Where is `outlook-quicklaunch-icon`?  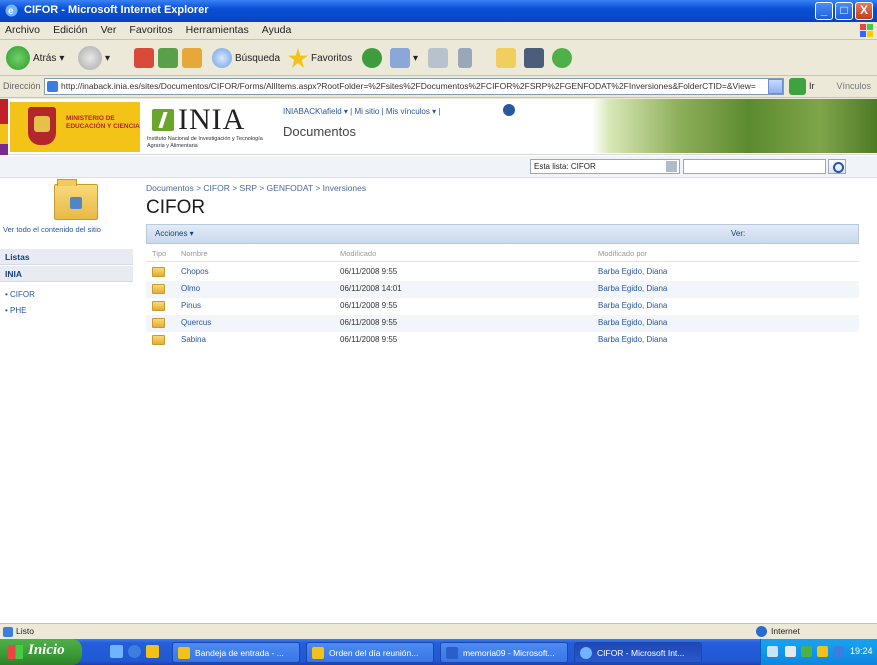
outlook-quicklaunch-icon is located at coordinates (152, 651).